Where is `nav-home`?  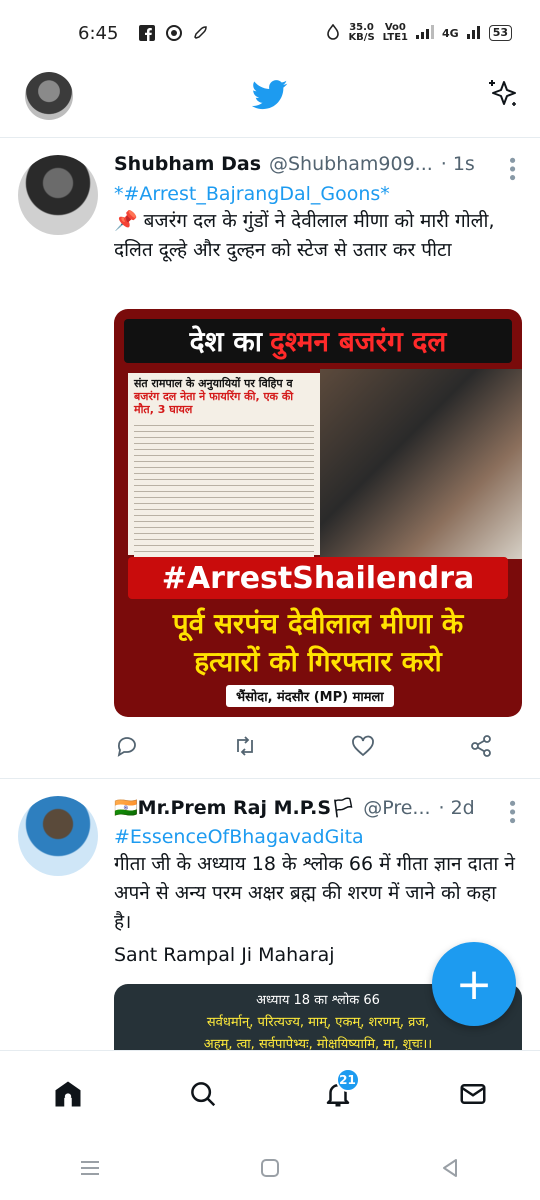 nav-home is located at coordinates (68, 1094).